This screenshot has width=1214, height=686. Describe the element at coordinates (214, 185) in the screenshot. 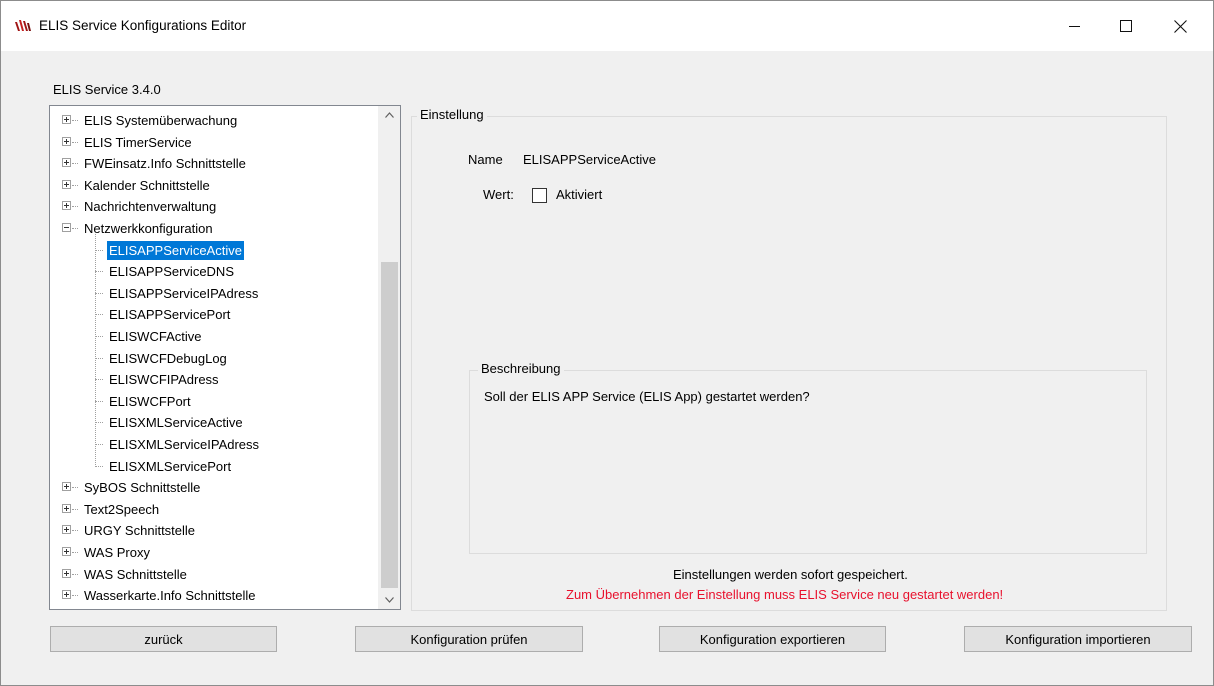

I see `tree-node: Kalender Schnittstelle` at that location.